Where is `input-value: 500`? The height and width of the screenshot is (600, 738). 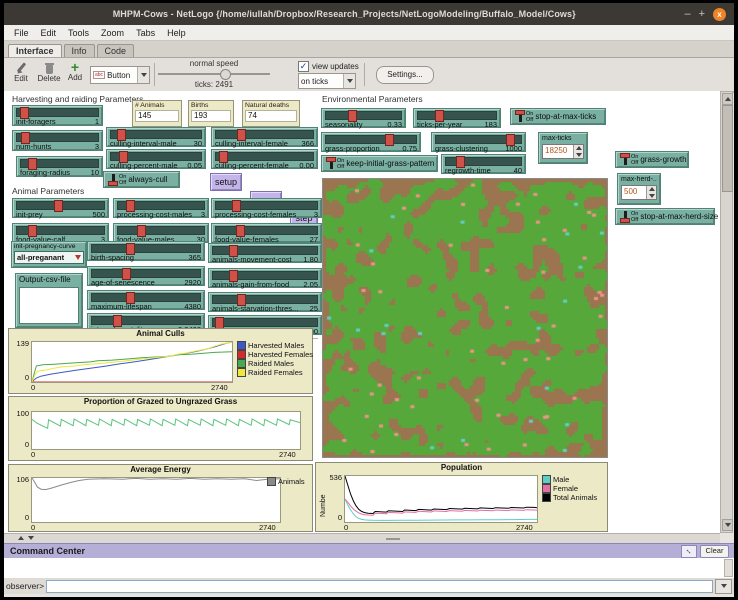
input-value: 500 is located at coordinates (634, 192).